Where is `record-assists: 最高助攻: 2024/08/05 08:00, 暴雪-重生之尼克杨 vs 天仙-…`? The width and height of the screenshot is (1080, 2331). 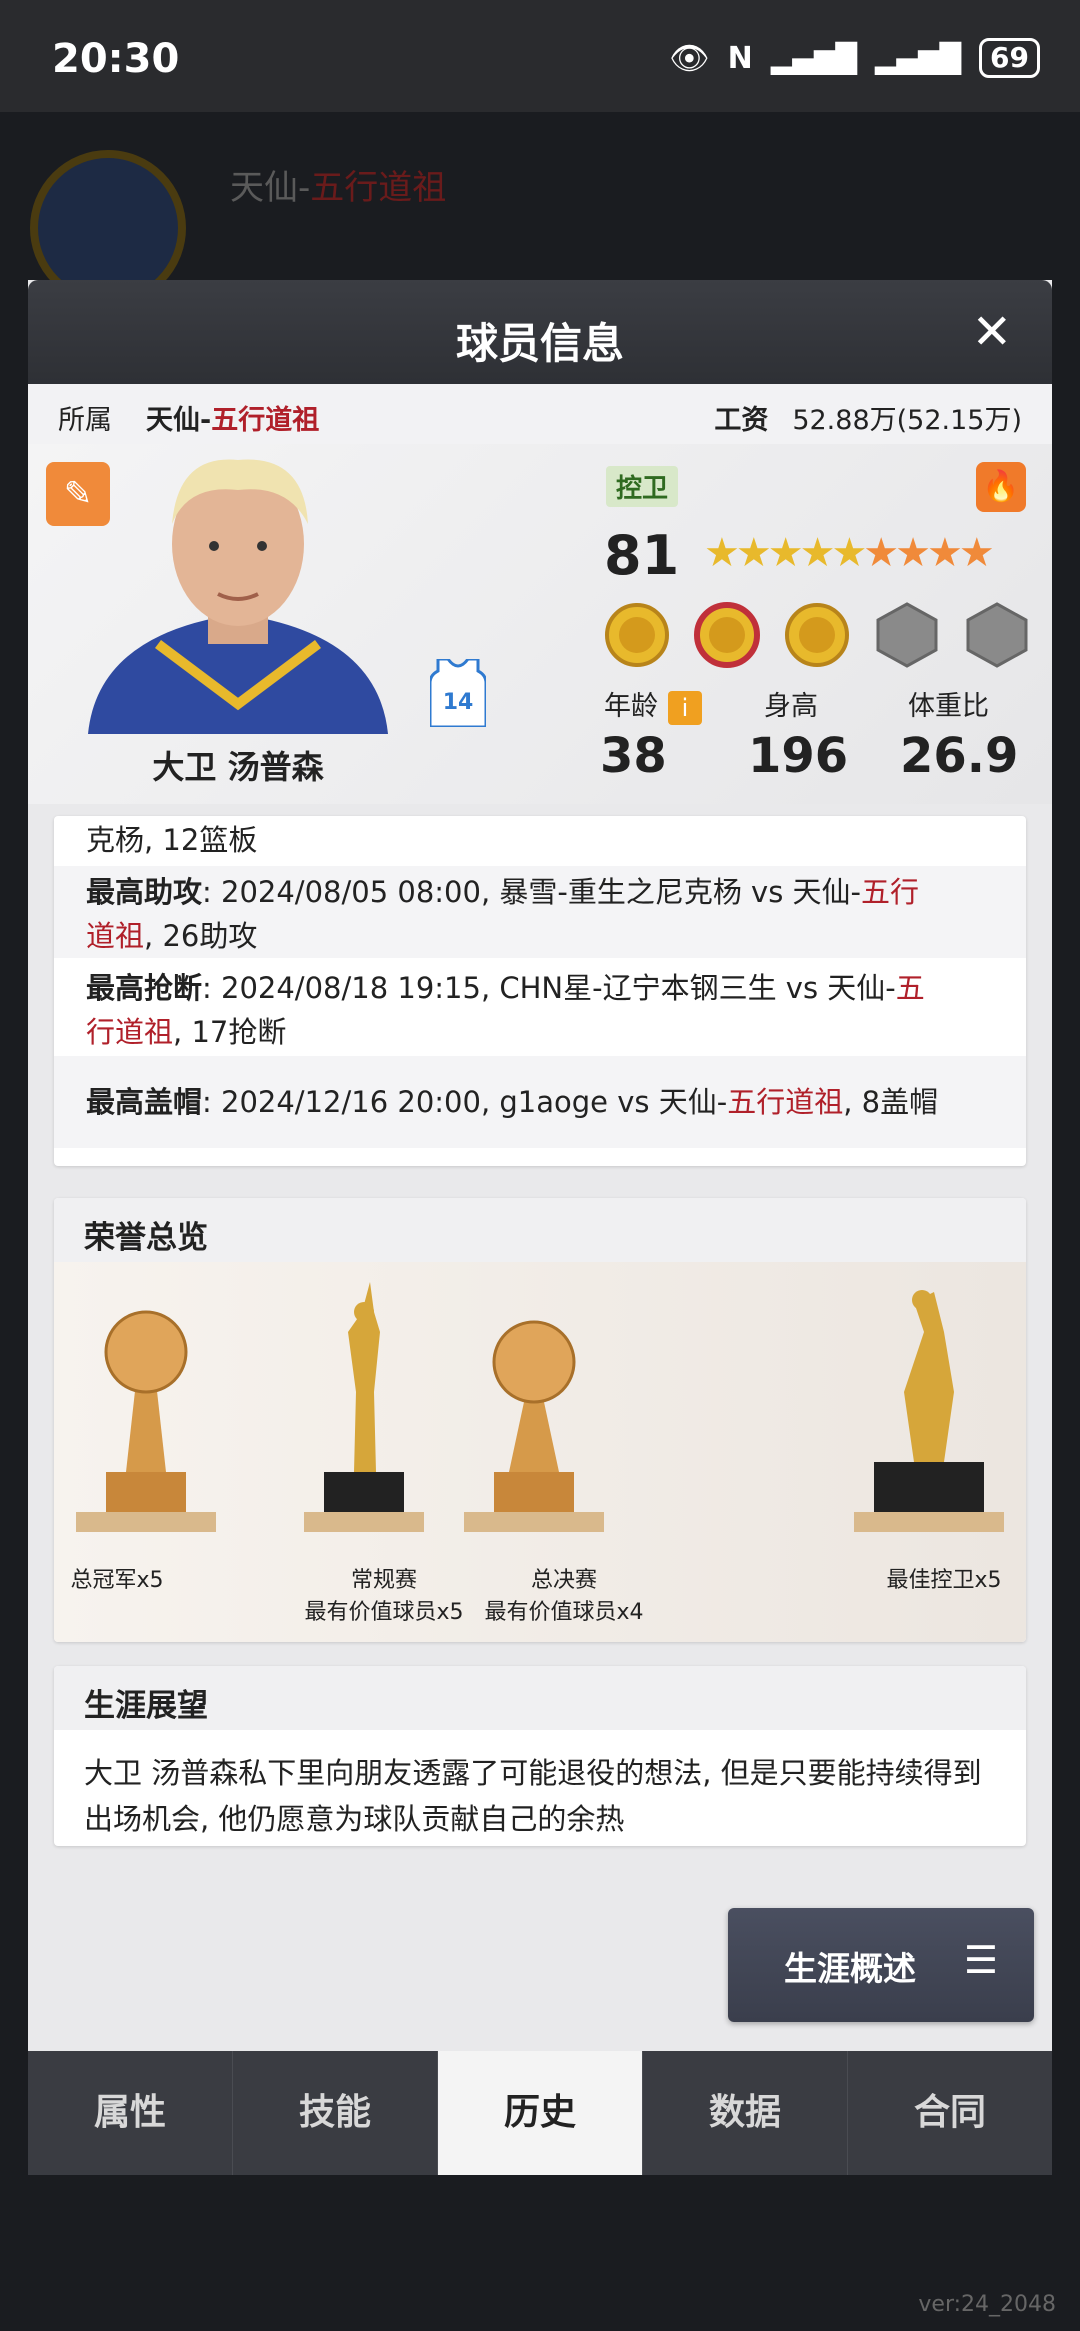
record-assists: 最高助攻: 2024/08/05 08:00, 暴雪-重生之尼克杨 vs 天仙-… is located at coordinates (503, 914).